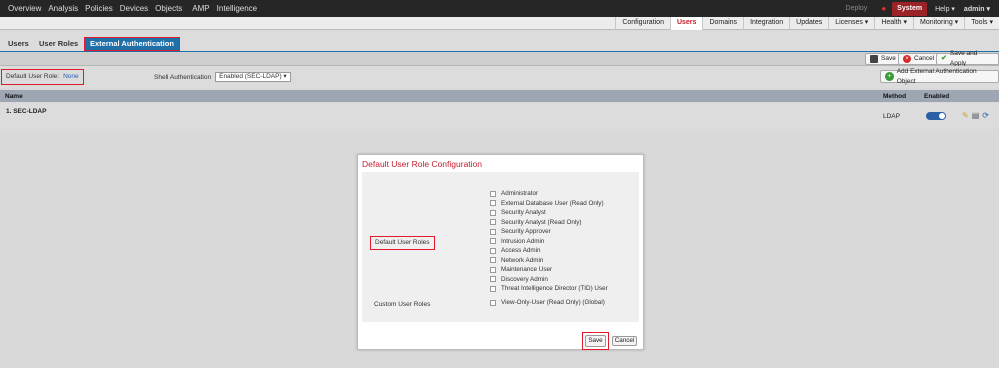  I want to click on default-user-role: Default User Role: None, so click(42, 77).